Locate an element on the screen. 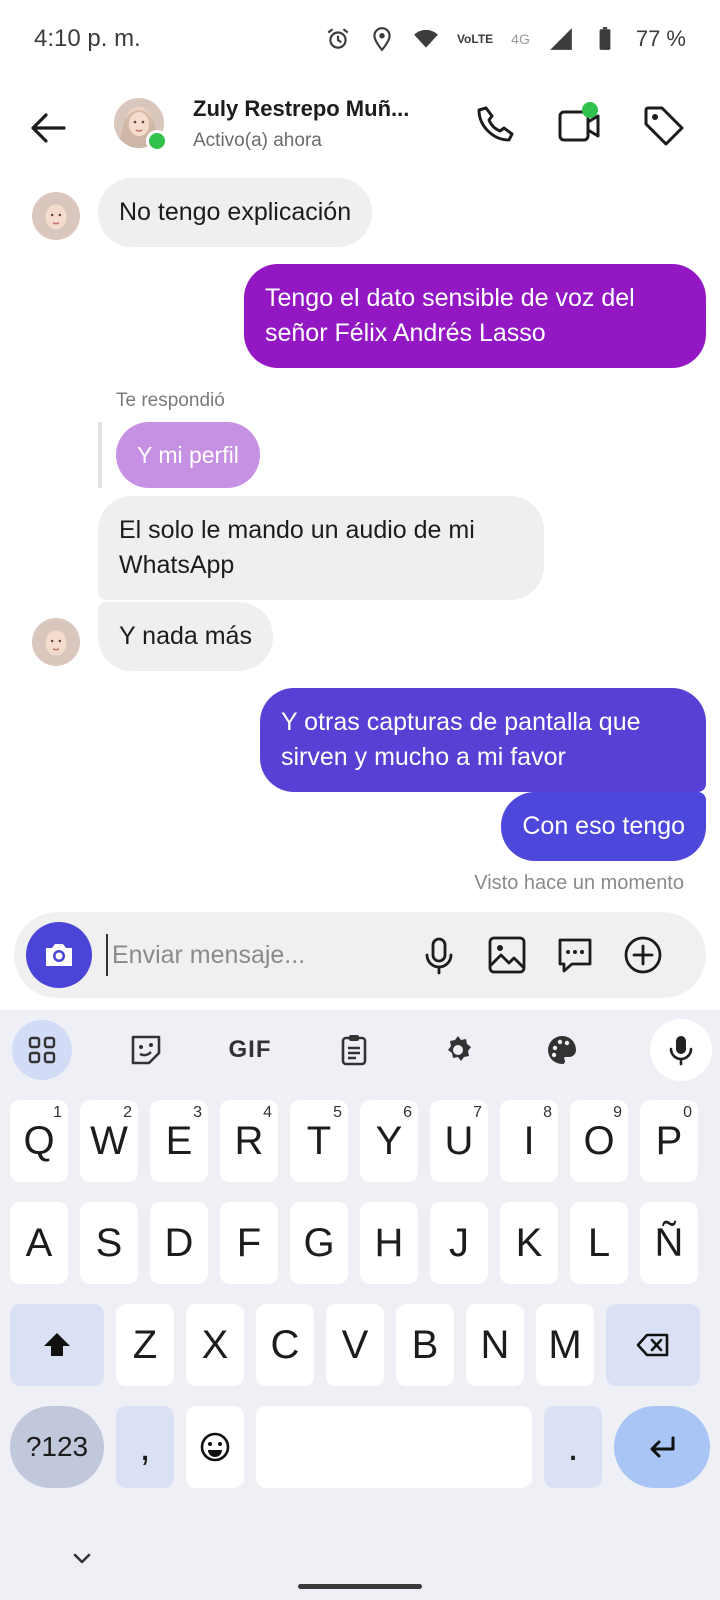  key-w: W2 is located at coordinates (109, 1141).